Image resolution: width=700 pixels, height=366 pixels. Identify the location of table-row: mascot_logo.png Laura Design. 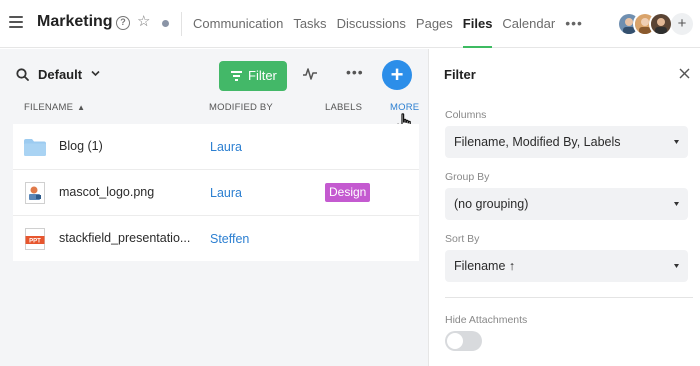
(216, 193).